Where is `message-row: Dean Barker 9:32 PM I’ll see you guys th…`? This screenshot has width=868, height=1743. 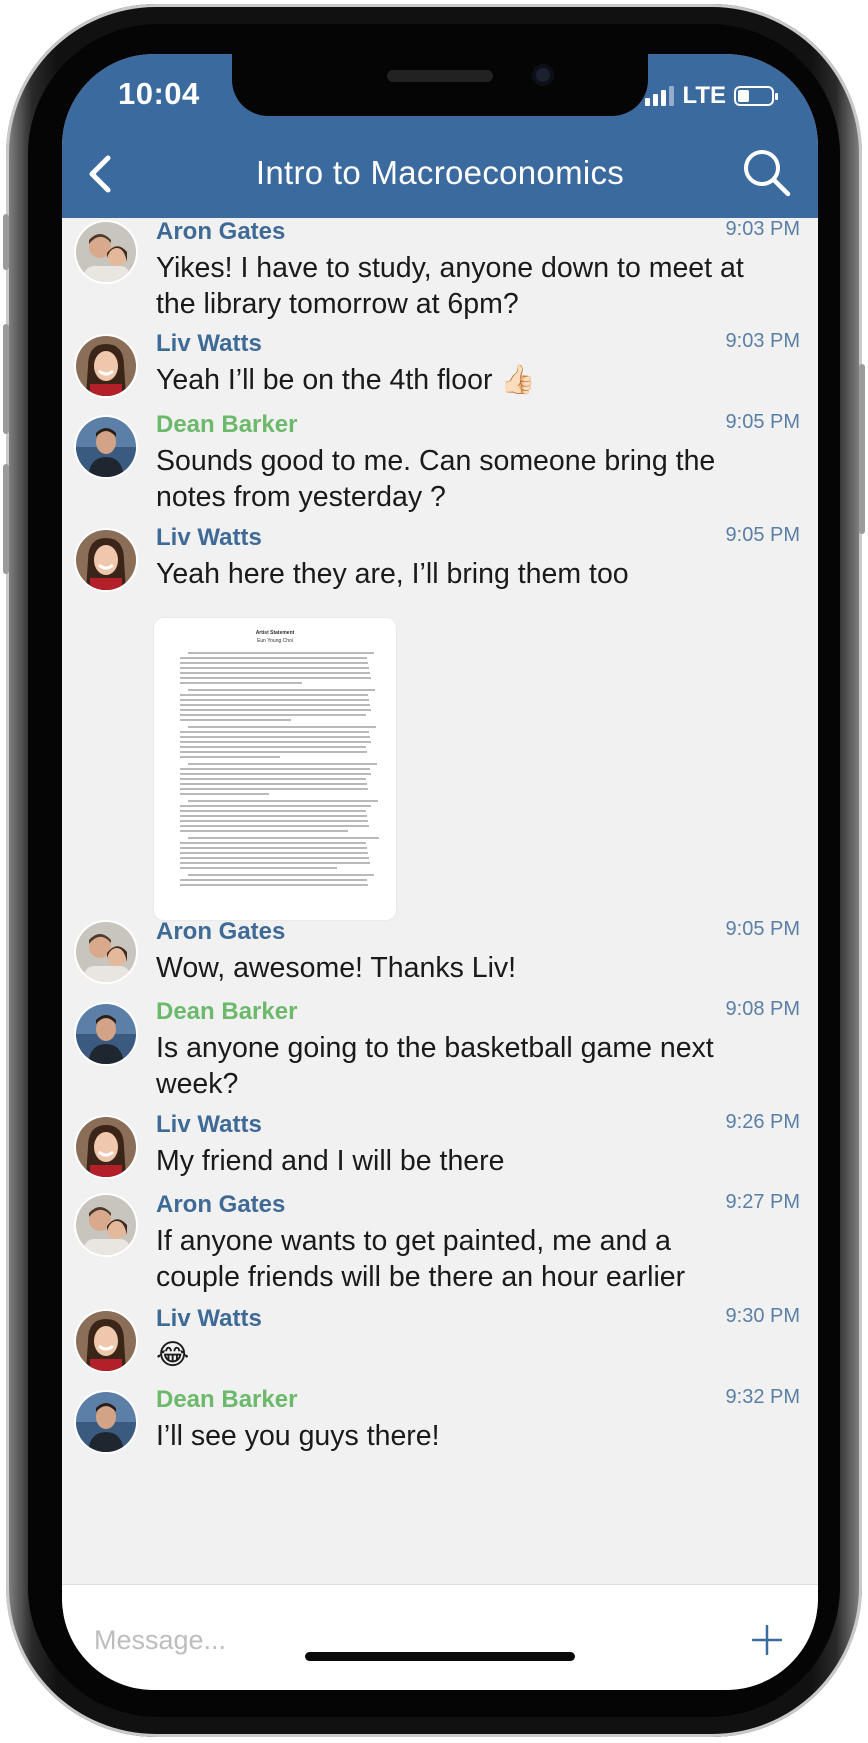
message-row: Dean Barker 9:32 PM I’ll see you guys th… is located at coordinates (440, 1431).